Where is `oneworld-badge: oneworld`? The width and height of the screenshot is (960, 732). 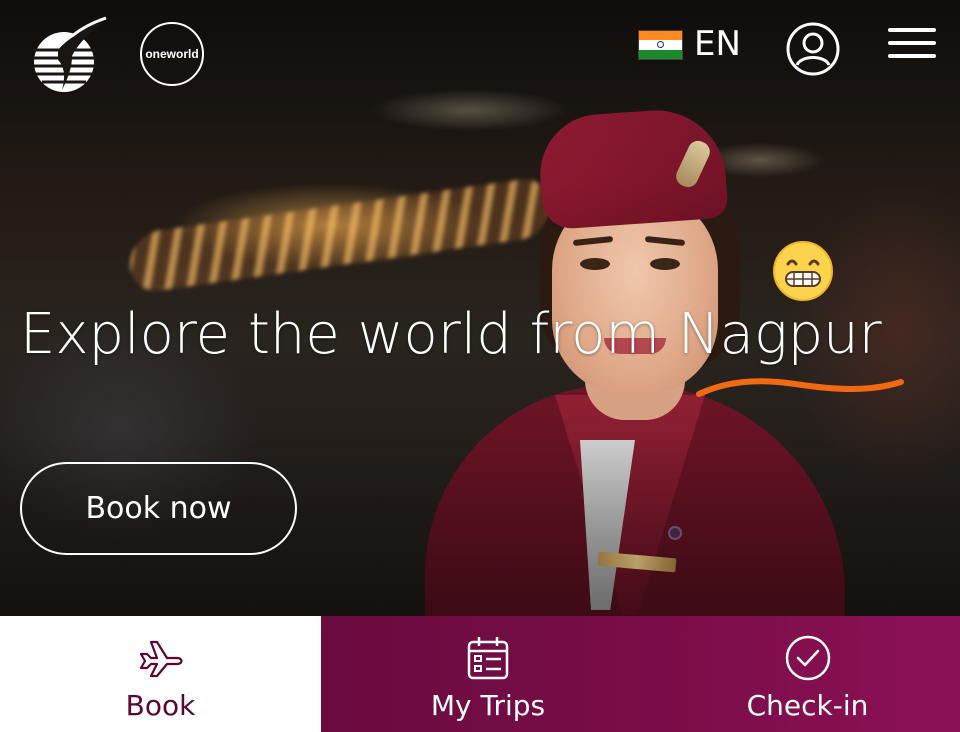
oneworld-badge: oneworld is located at coordinates (172, 54).